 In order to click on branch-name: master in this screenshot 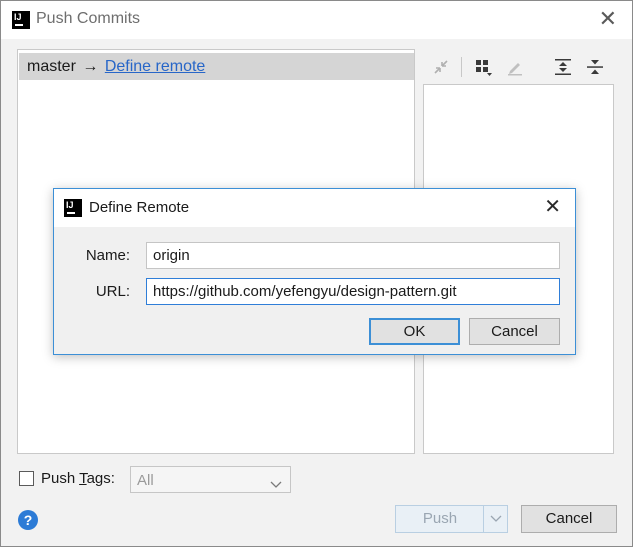, I will do `click(51, 66)`.